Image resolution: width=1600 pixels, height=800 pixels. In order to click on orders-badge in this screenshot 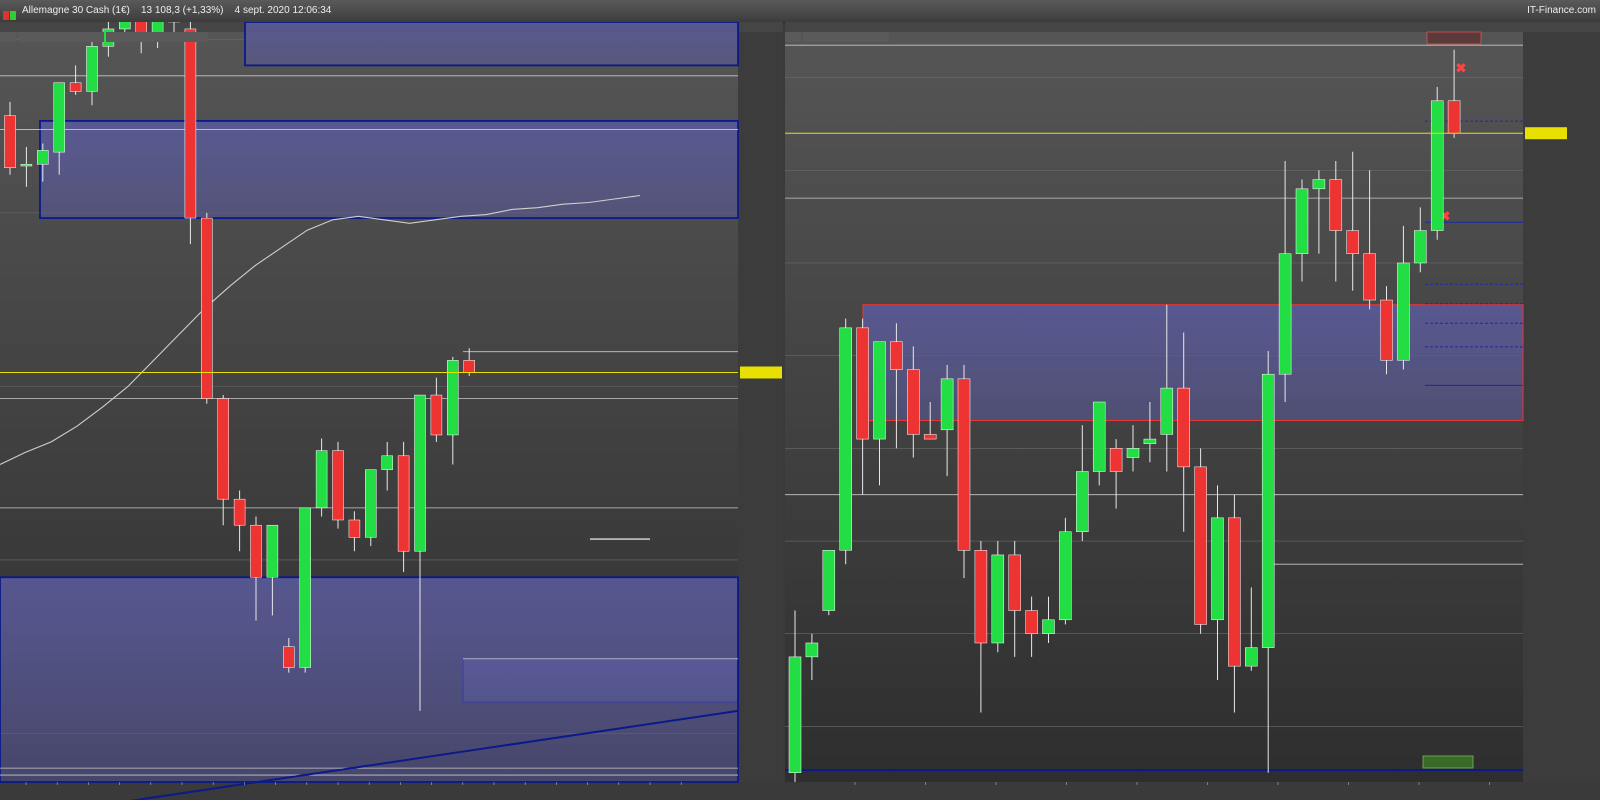, I will do `click(1454, 38)`.